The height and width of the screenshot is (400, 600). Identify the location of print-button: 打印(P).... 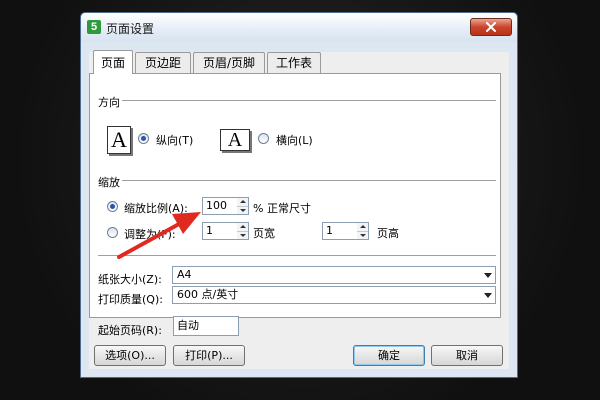
(209, 355).